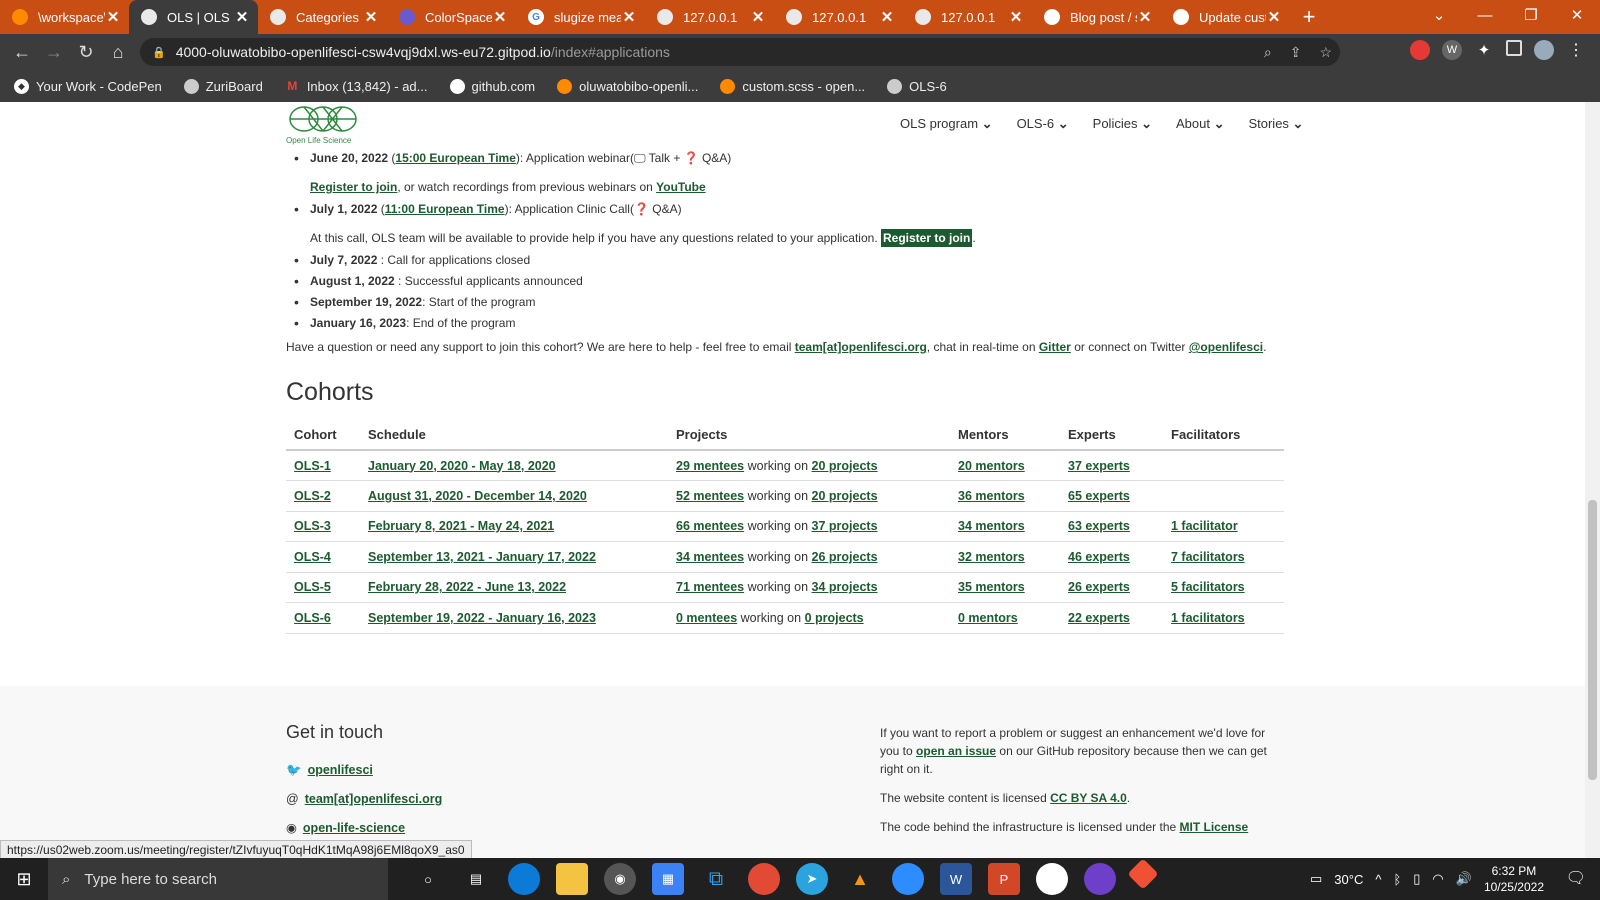 Image resolution: width=1600 pixels, height=900 pixels. I want to click on pokeball-extension-icon, so click(1420, 50).